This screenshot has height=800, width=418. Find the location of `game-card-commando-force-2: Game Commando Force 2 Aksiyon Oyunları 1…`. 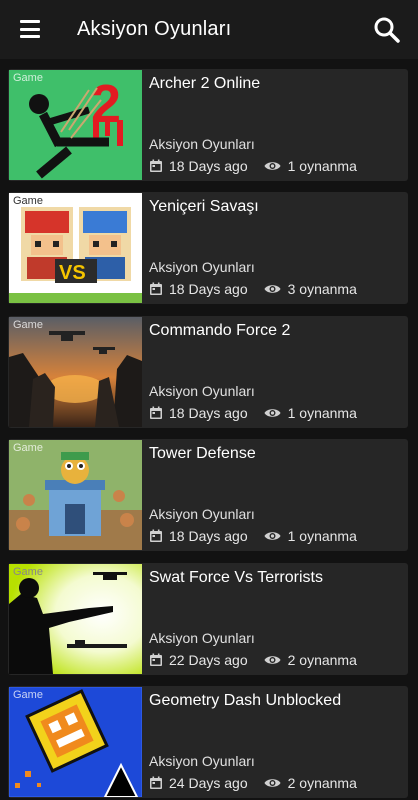

game-card-commando-force-2: Game Commando Force 2 Aksiyon Oyunları 1… is located at coordinates (208, 372).